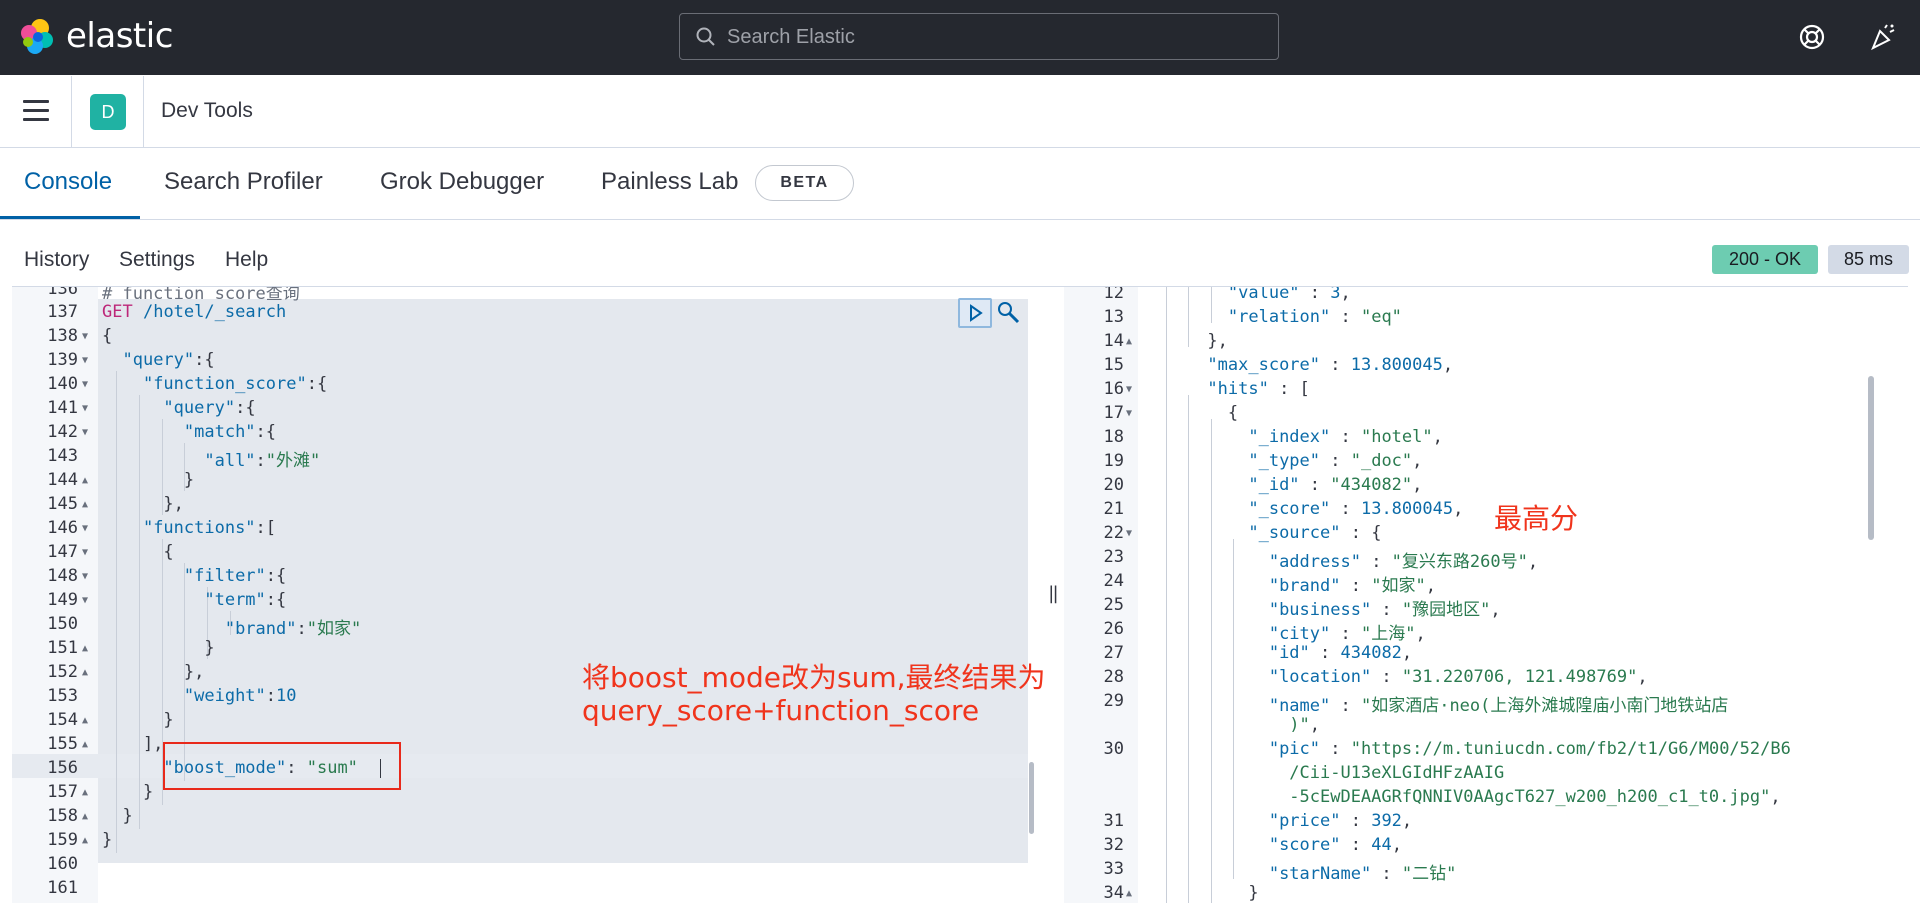 The height and width of the screenshot is (914, 1920). What do you see at coordinates (979, 36) in the screenshot?
I see `search-input: Search Elastic` at bounding box center [979, 36].